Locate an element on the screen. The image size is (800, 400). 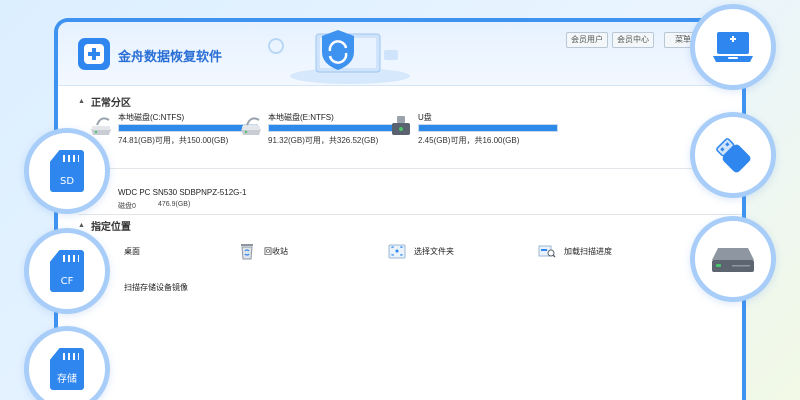
title-bar: 金舟数据恢复软件 会员用户 会员中心 菜单 is located at coordinates (400, 54).